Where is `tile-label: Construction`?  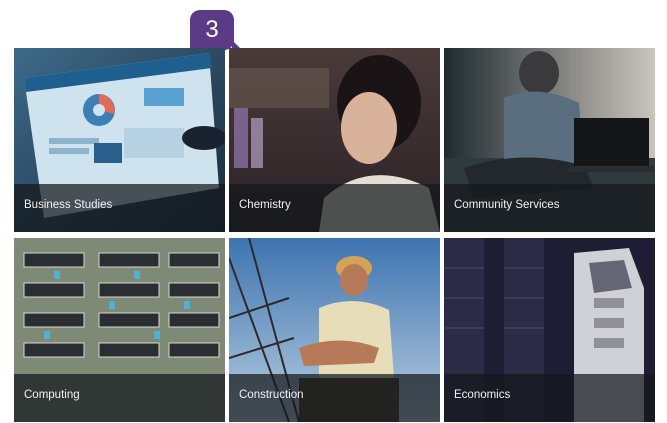 tile-label: Construction is located at coordinates (271, 395).